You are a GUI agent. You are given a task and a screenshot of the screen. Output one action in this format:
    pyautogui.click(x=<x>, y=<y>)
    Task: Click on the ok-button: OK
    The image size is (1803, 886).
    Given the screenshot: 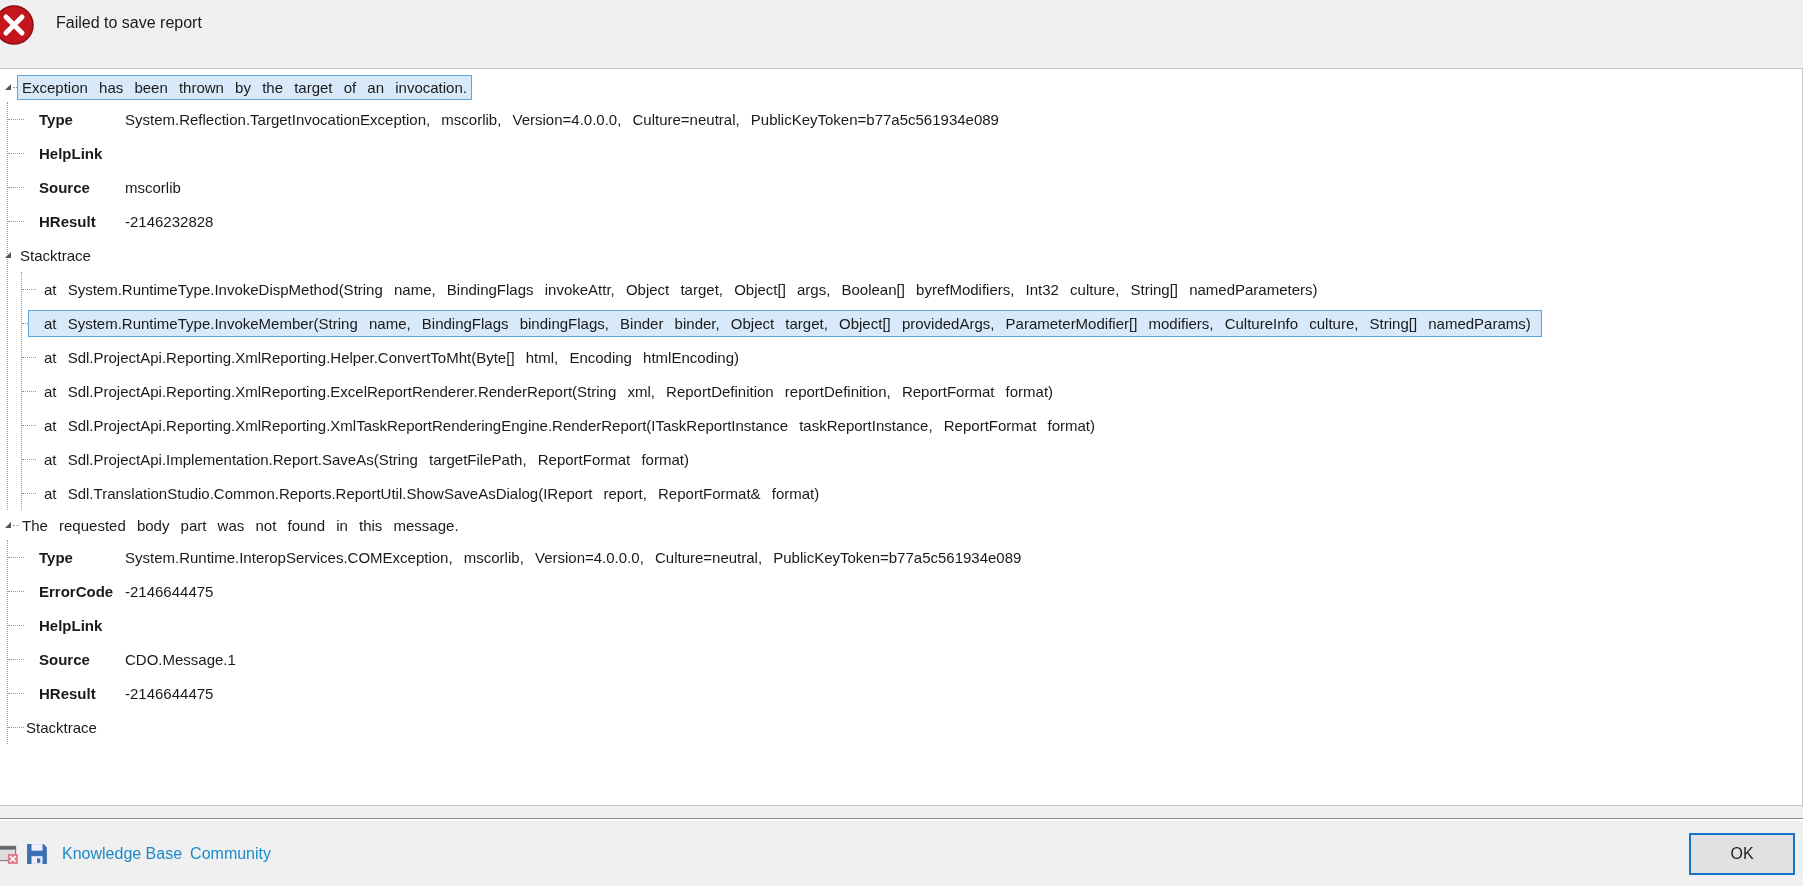 What is the action you would take?
    pyautogui.click(x=1742, y=853)
    